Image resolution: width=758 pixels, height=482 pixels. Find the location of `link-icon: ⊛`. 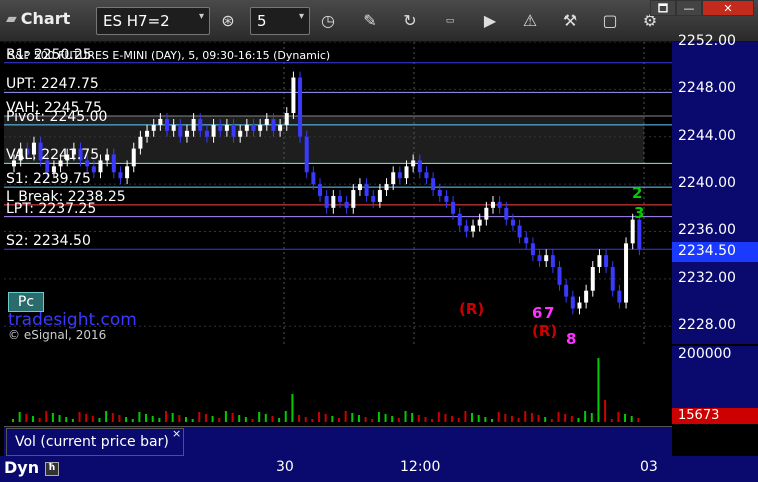

link-icon: ⊛ is located at coordinates (228, 21).